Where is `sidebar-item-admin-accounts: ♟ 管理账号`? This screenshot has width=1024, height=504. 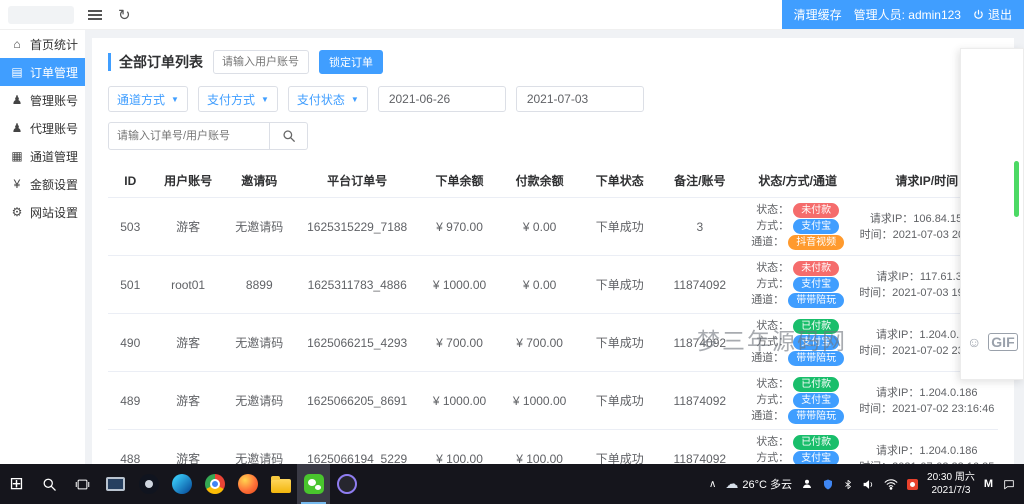 sidebar-item-admin-accounts: ♟ 管理账号 is located at coordinates (42, 100).